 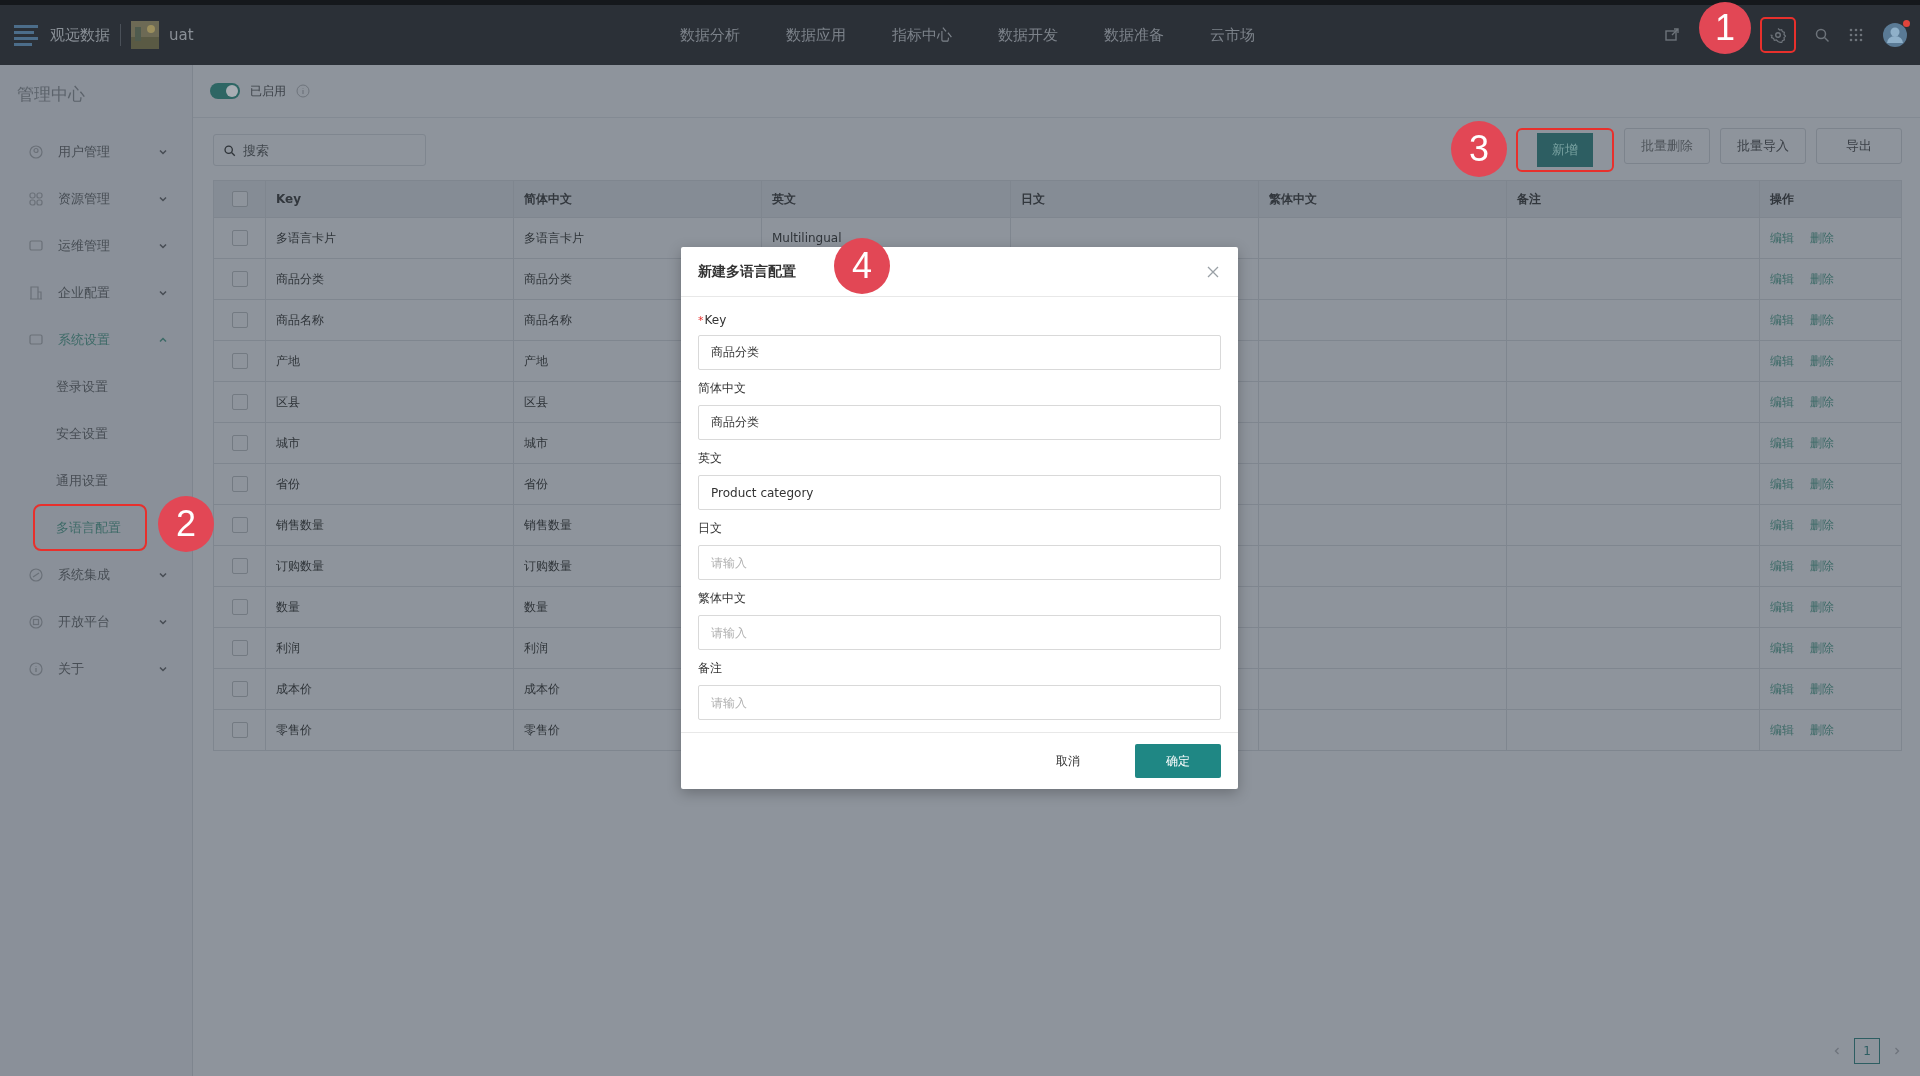 I want to click on sidebar-subitem: 登录设置, so click(x=96, y=386).